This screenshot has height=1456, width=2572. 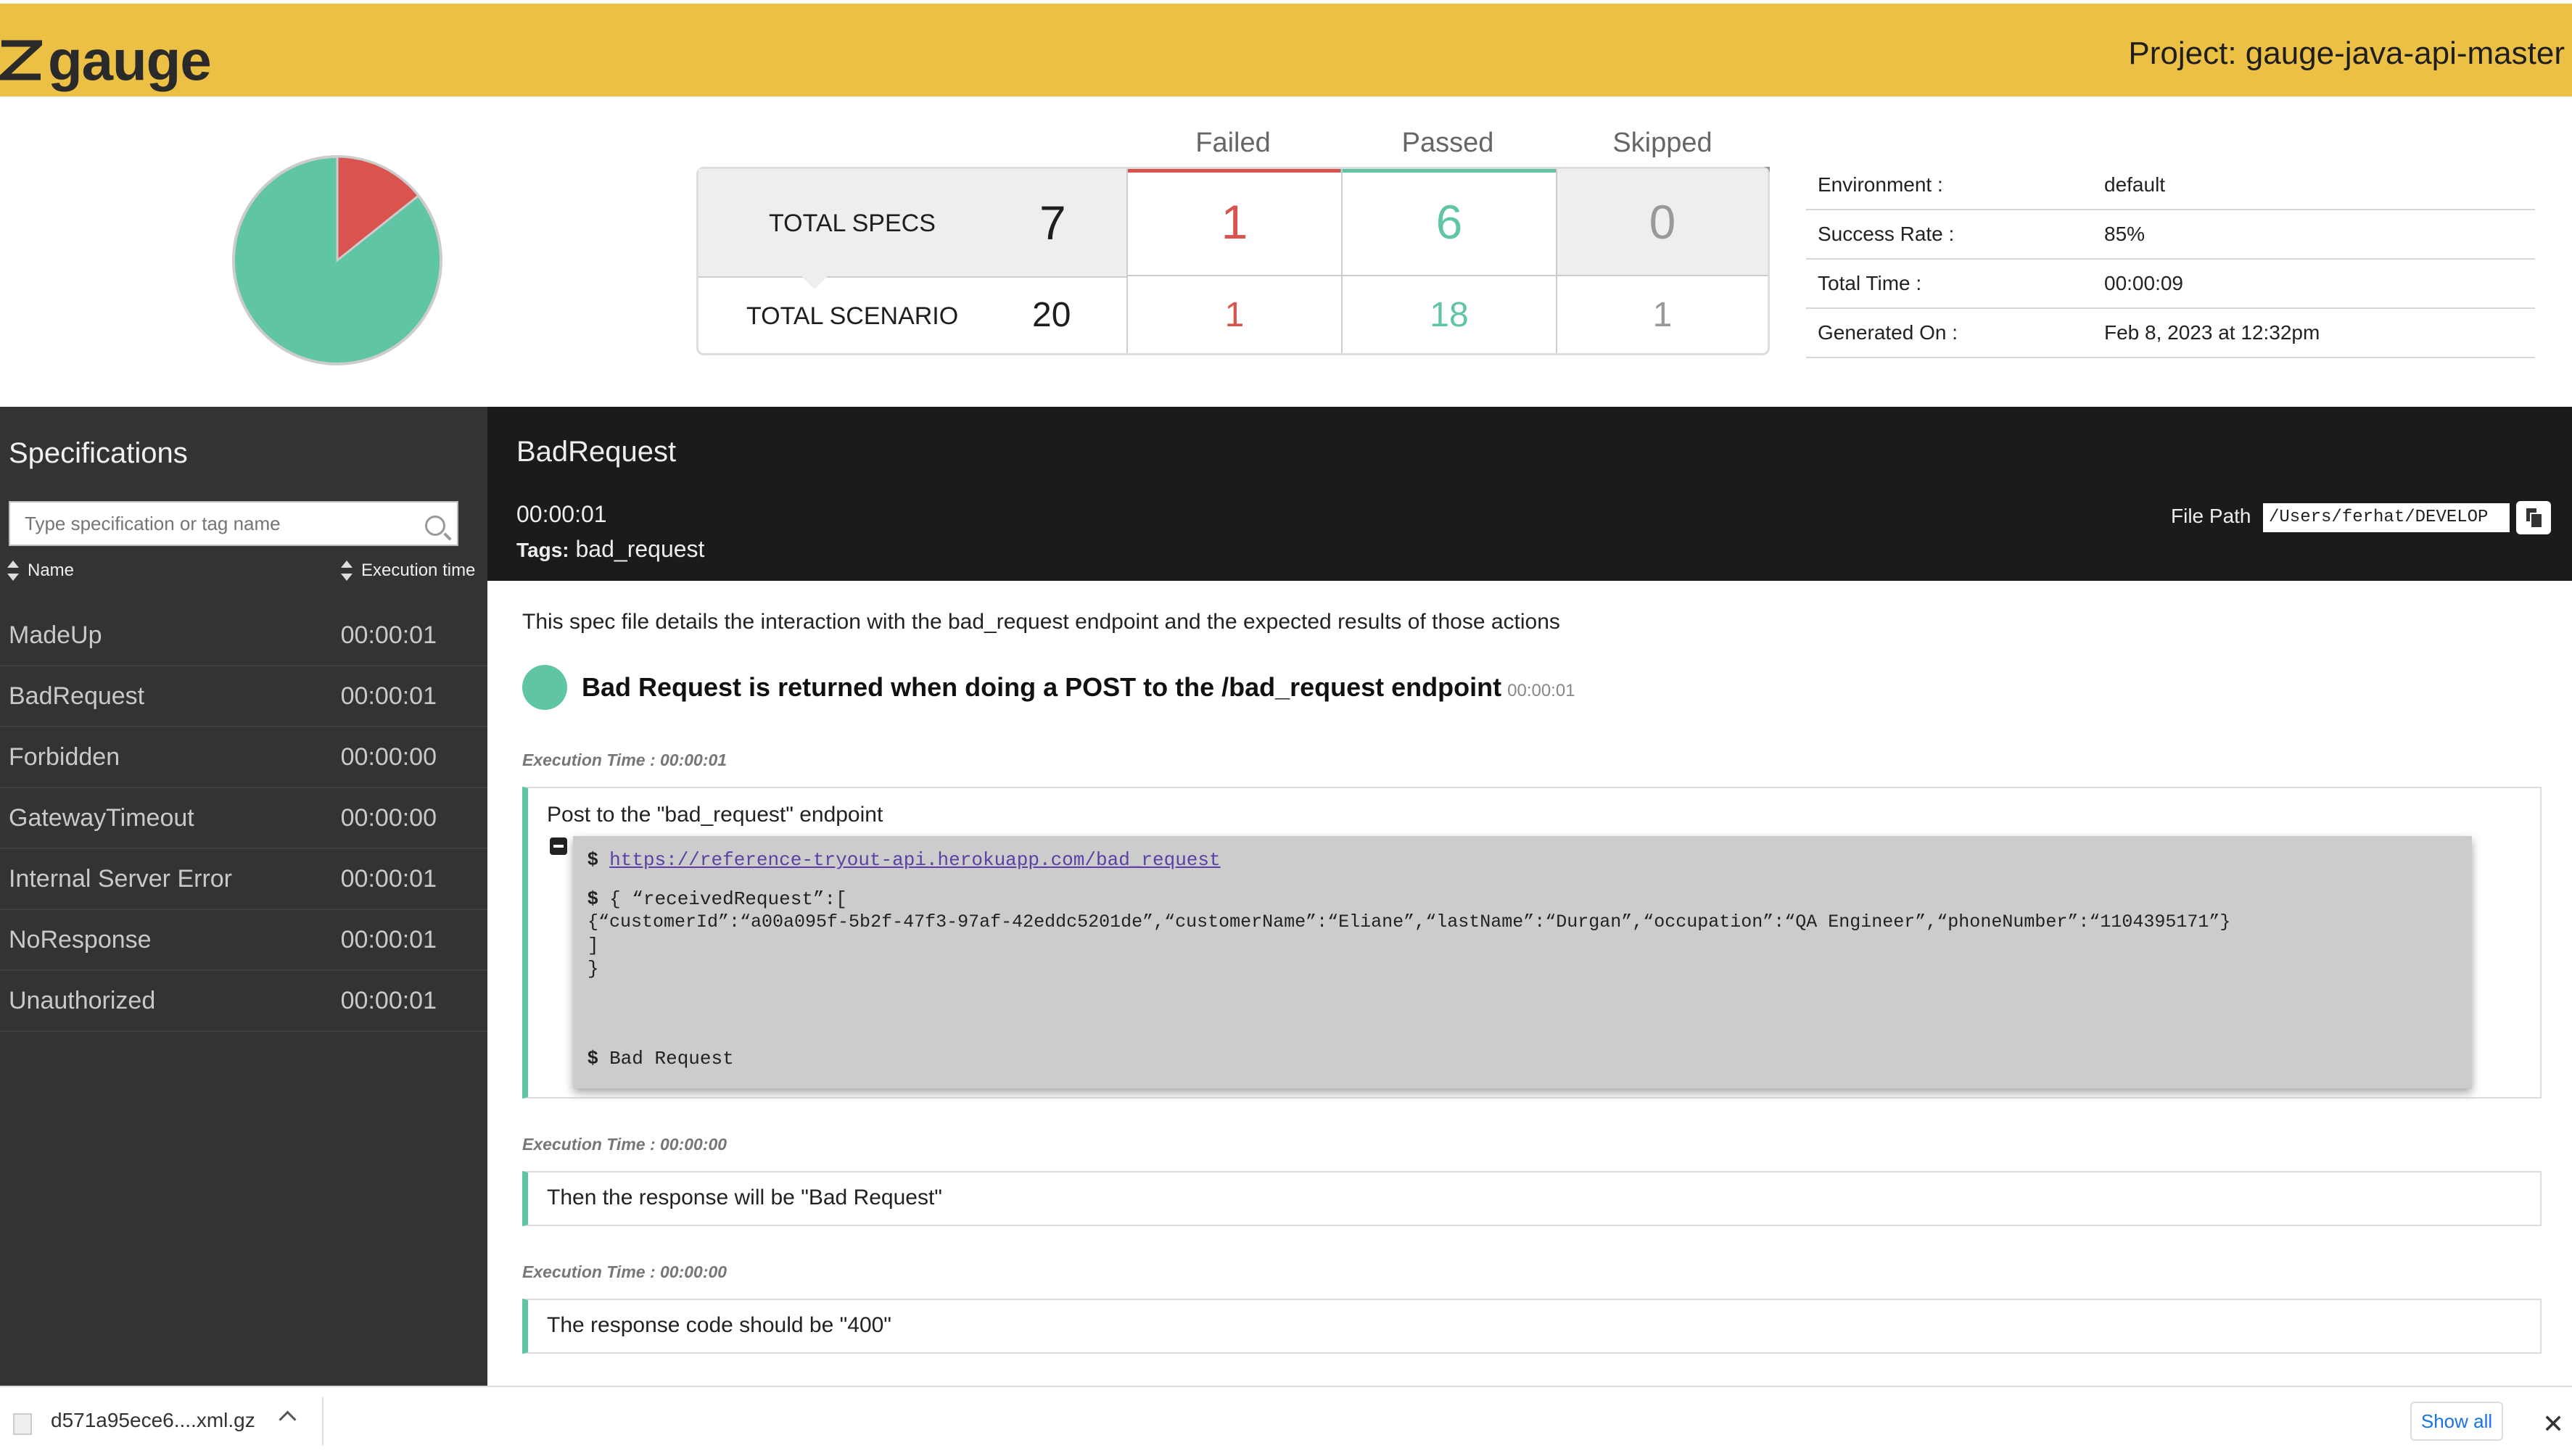 I want to click on search-input, so click(x=214, y=523).